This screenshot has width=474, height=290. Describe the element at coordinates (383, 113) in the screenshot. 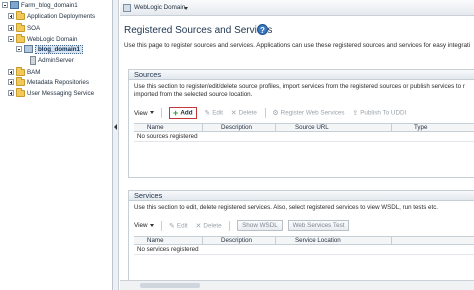

I see `publish-label: Publish To UDDI` at that location.